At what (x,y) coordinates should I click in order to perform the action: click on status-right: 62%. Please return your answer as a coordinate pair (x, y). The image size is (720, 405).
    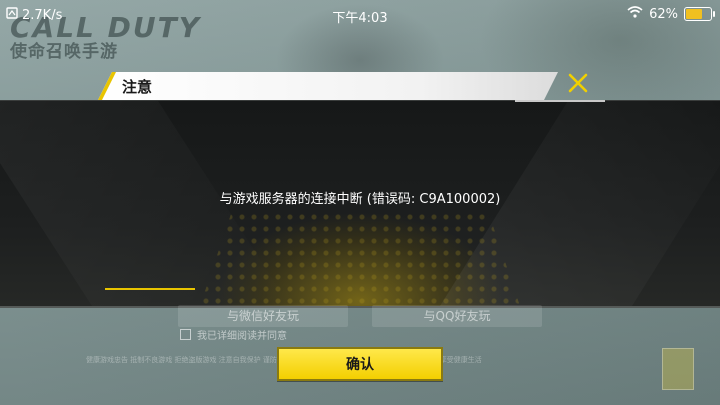
    Looking at the image, I should click on (671, 14).